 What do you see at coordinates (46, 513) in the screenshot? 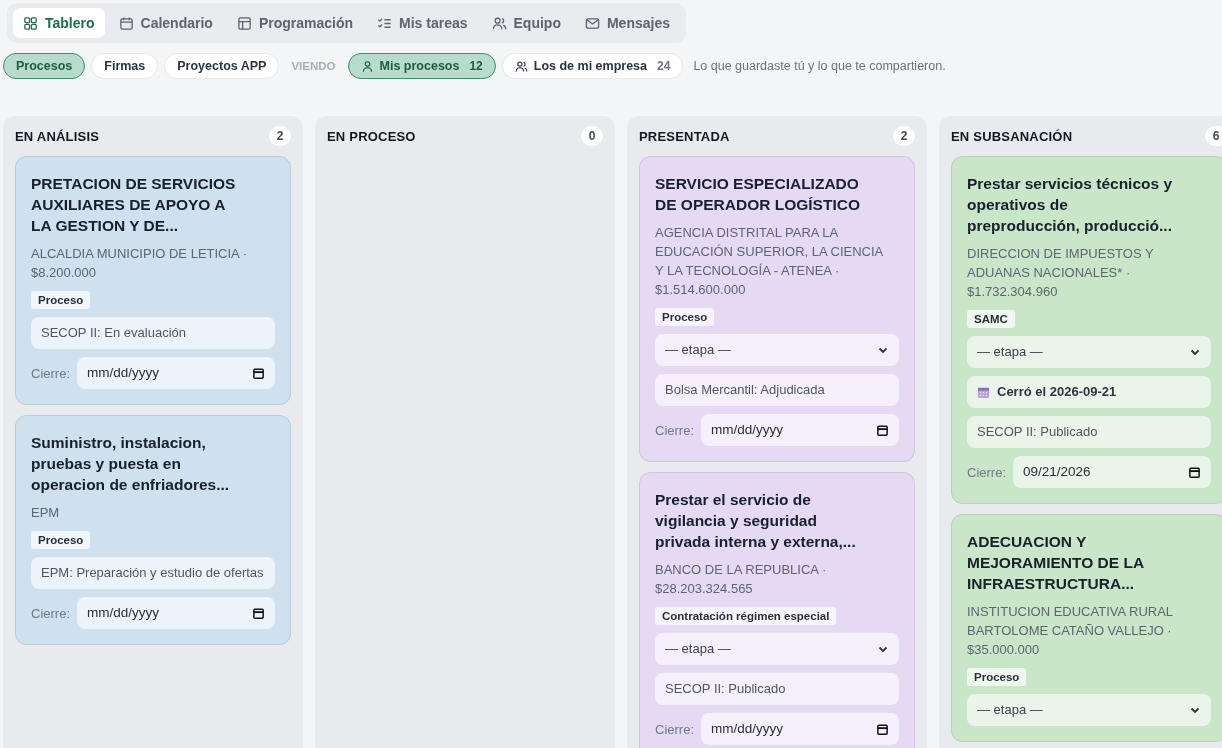
I see `card-meta: EPM` at bounding box center [46, 513].